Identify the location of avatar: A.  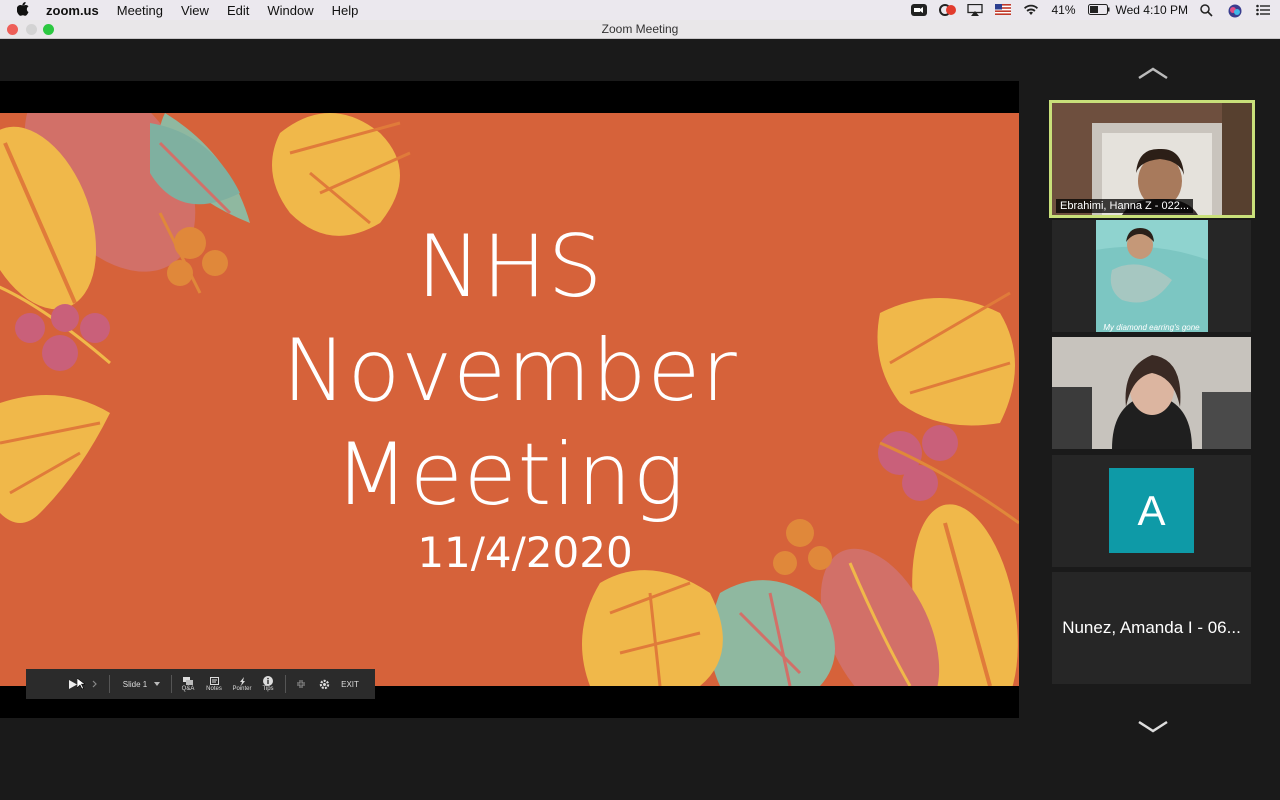
(1151, 510).